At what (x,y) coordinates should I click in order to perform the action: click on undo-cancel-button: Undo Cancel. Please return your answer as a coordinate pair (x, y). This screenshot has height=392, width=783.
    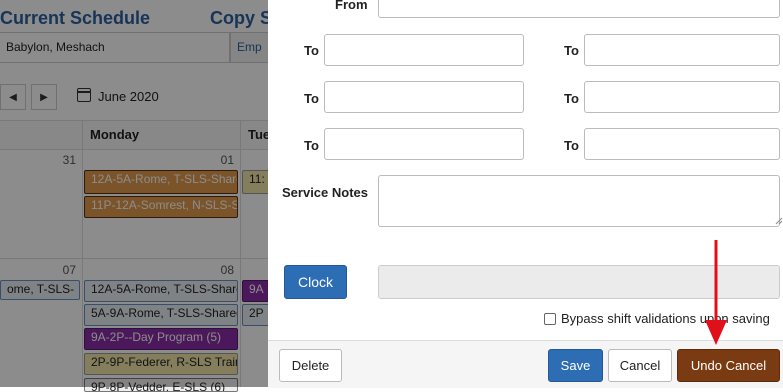
    Looking at the image, I should click on (728, 365).